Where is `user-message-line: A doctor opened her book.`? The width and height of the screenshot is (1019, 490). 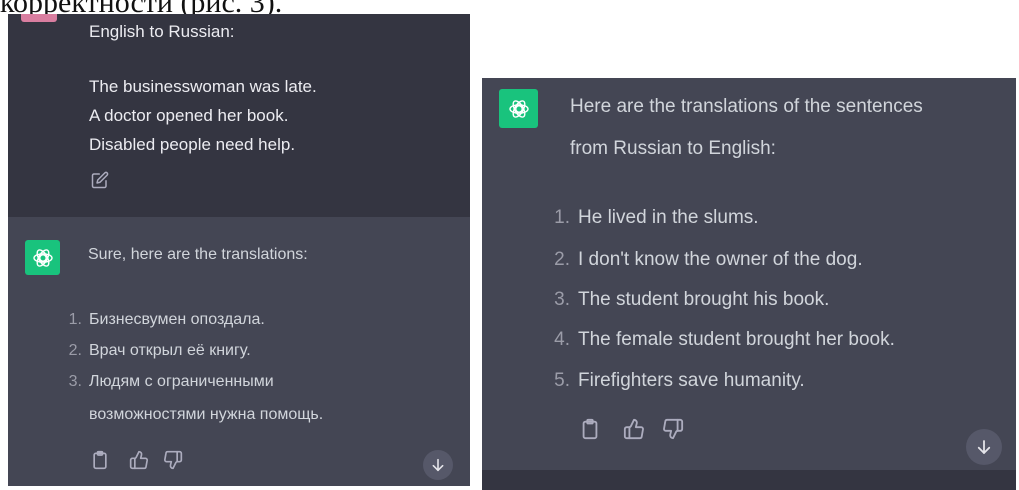
user-message-line: A doctor opened her book. is located at coordinates (189, 115).